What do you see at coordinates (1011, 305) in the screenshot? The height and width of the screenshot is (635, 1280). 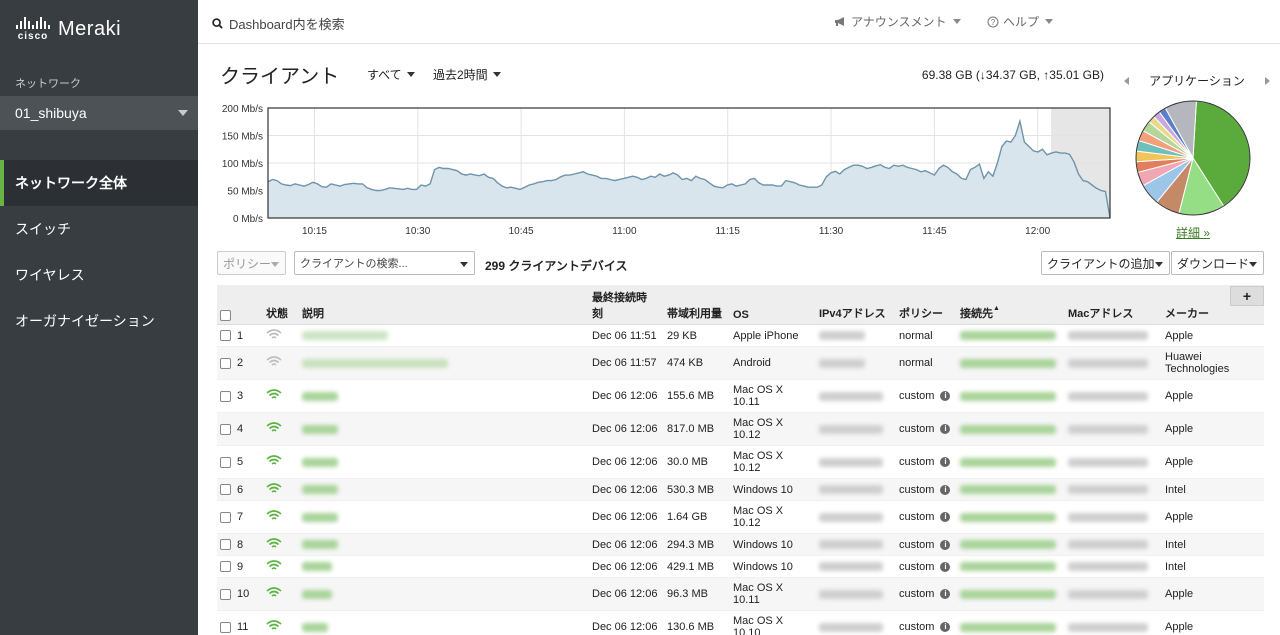 I see `col-connected-to: 接続先▲` at bounding box center [1011, 305].